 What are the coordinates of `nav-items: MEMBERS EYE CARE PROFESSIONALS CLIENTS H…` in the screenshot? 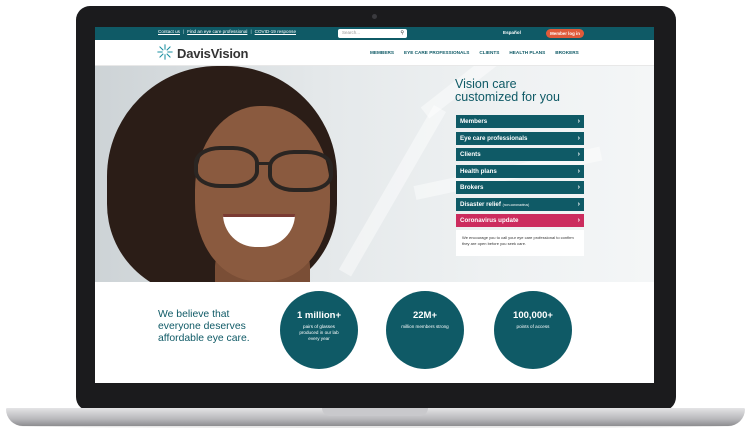 It's located at (474, 52).